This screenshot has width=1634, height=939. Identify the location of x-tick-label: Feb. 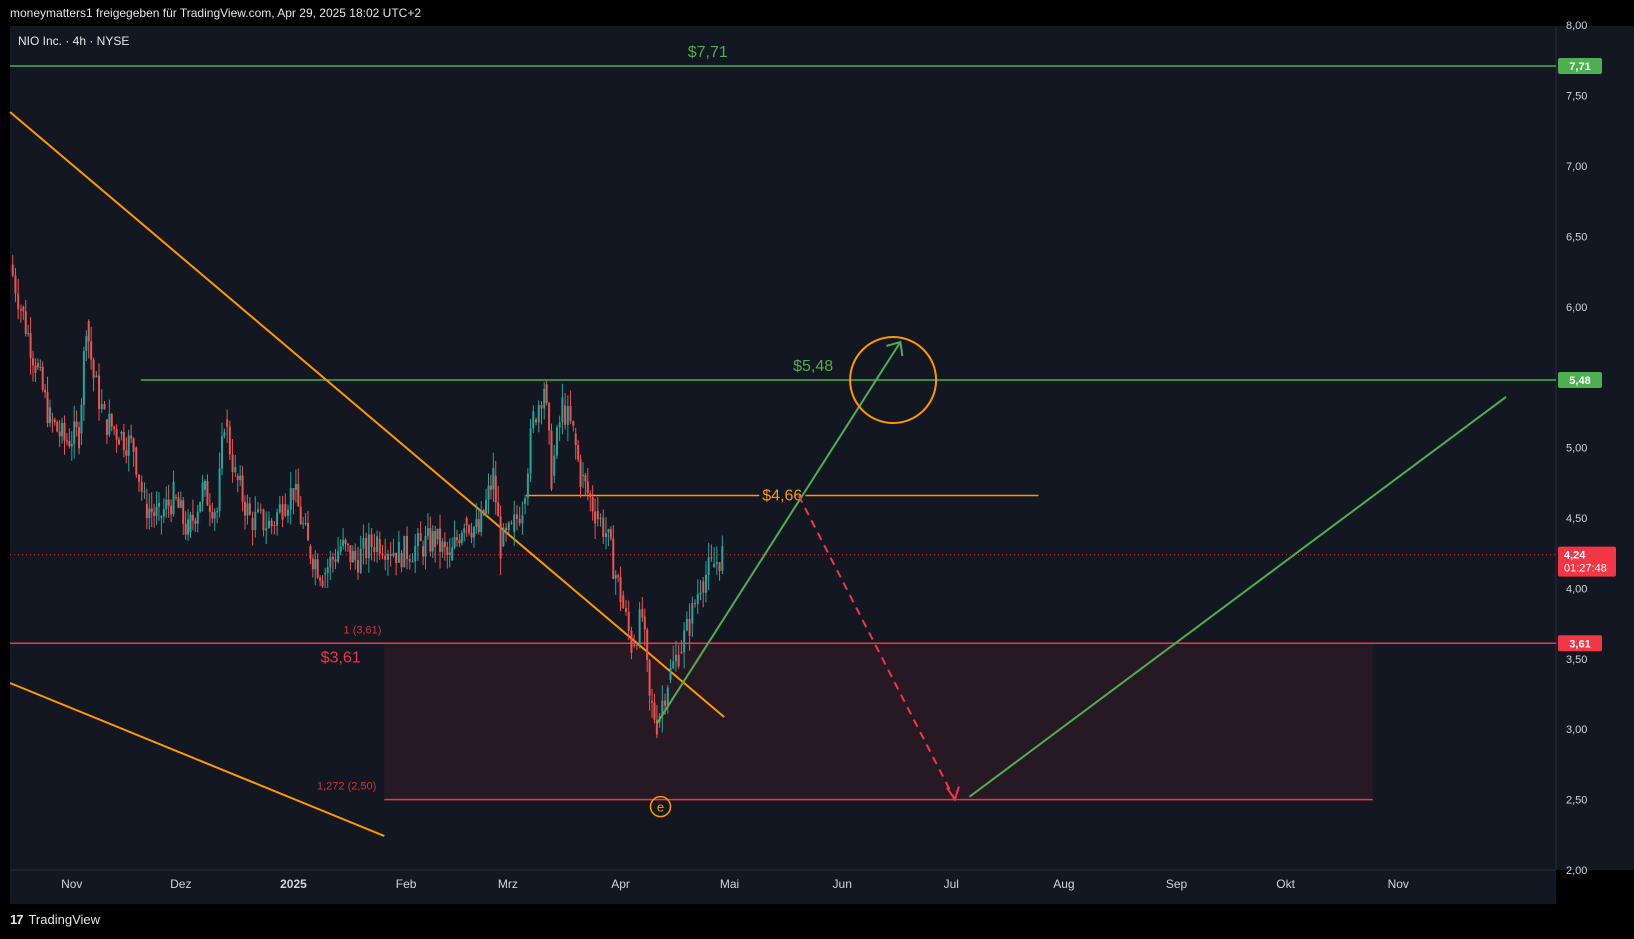
(406, 884).